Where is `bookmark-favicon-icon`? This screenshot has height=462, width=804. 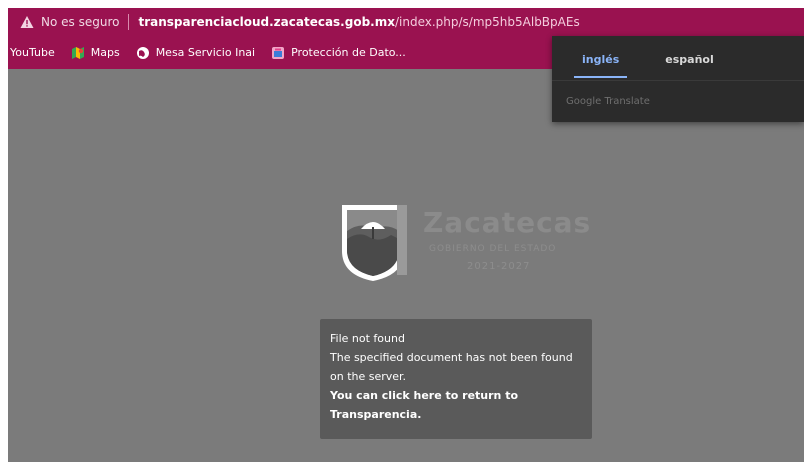
bookmark-favicon-icon is located at coordinates (278, 52).